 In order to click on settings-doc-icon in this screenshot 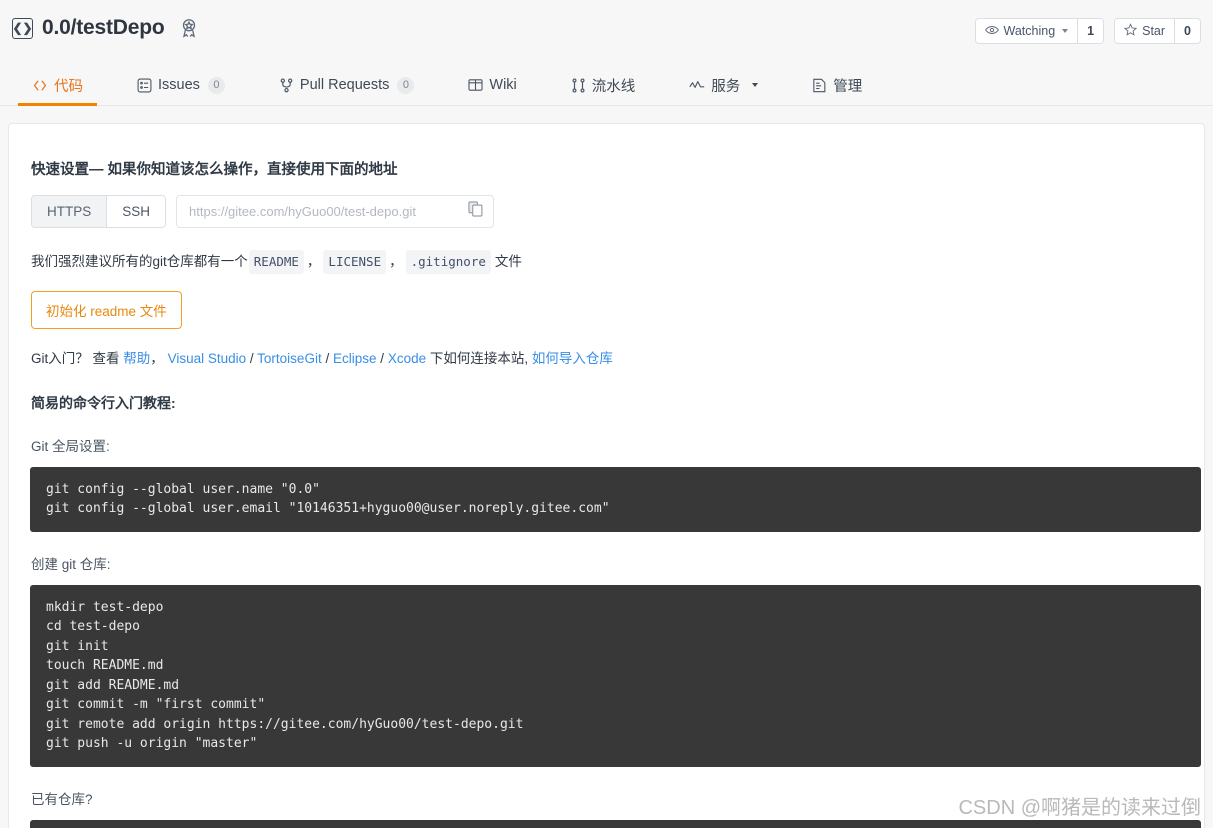, I will do `click(819, 85)`.